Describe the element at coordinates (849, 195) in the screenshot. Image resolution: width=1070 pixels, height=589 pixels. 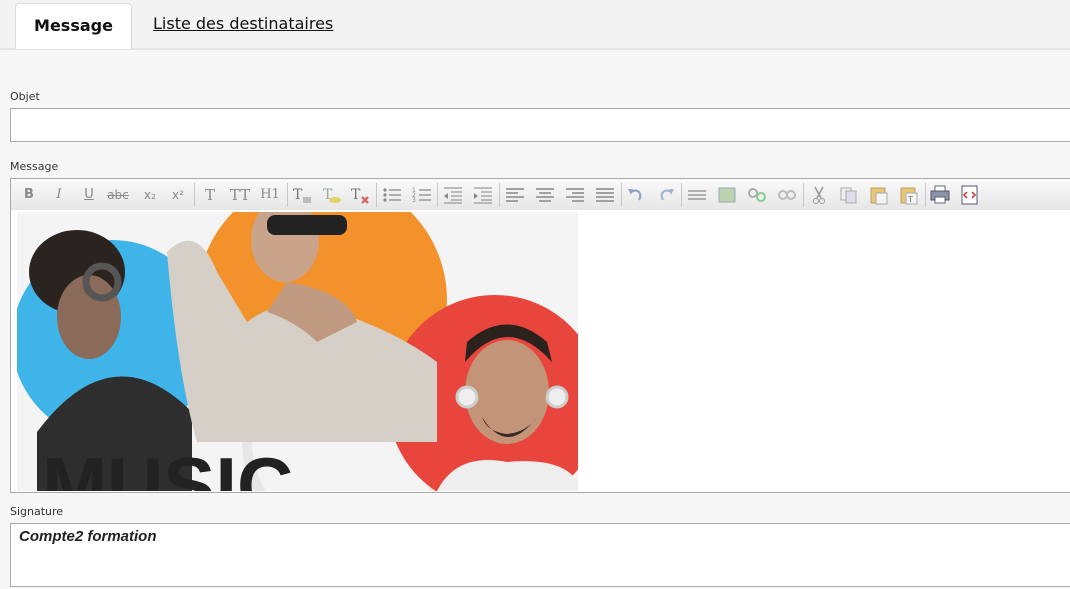
I see `copy-icon` at that location.